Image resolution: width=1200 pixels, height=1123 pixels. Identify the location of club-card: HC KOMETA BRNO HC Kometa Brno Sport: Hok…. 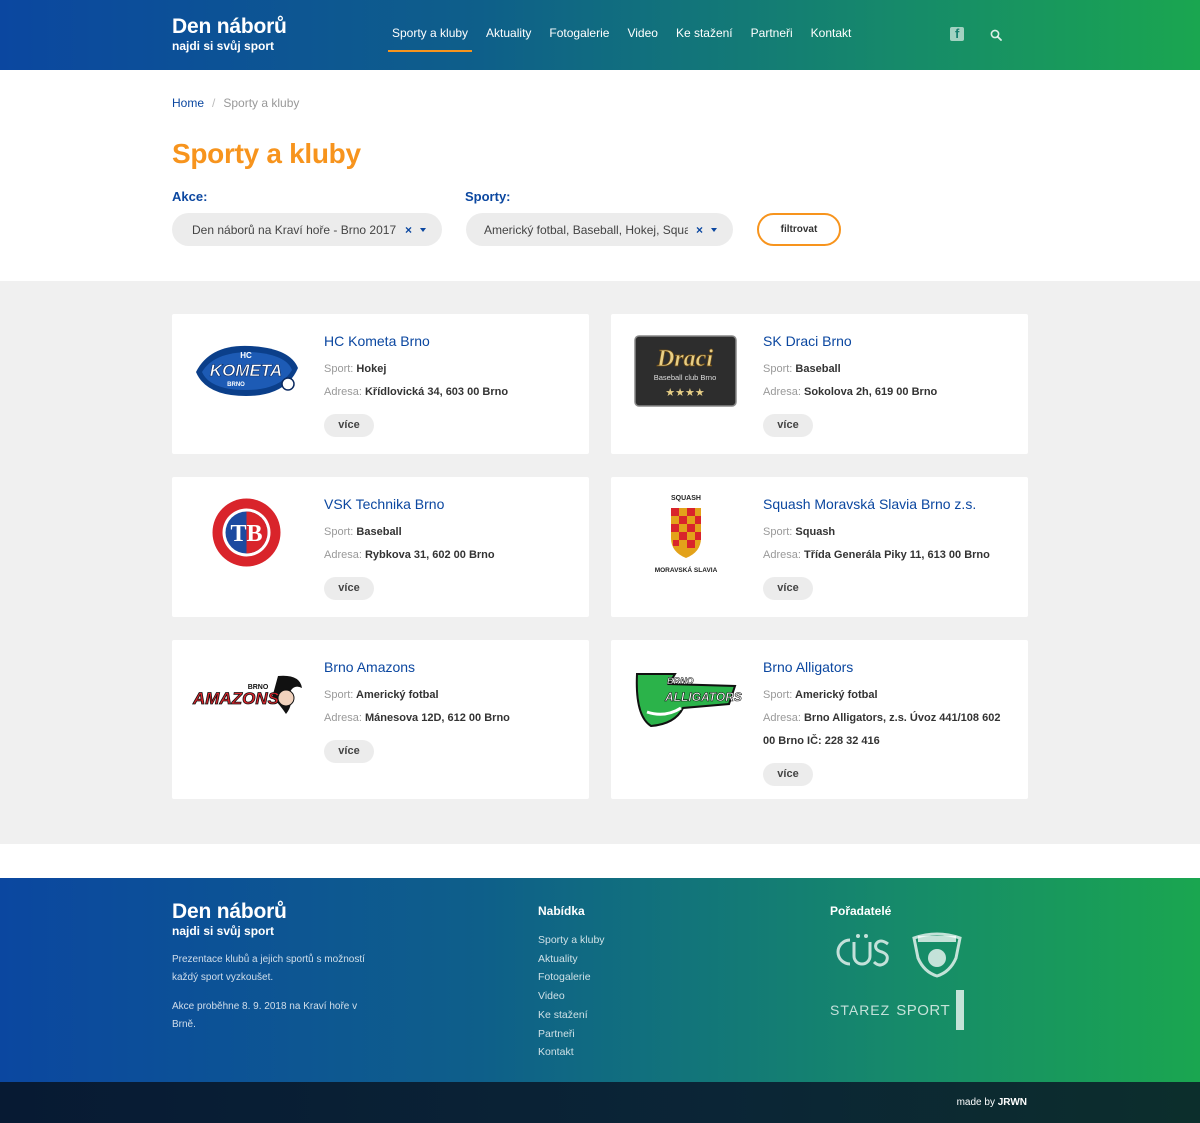
(380, 384).